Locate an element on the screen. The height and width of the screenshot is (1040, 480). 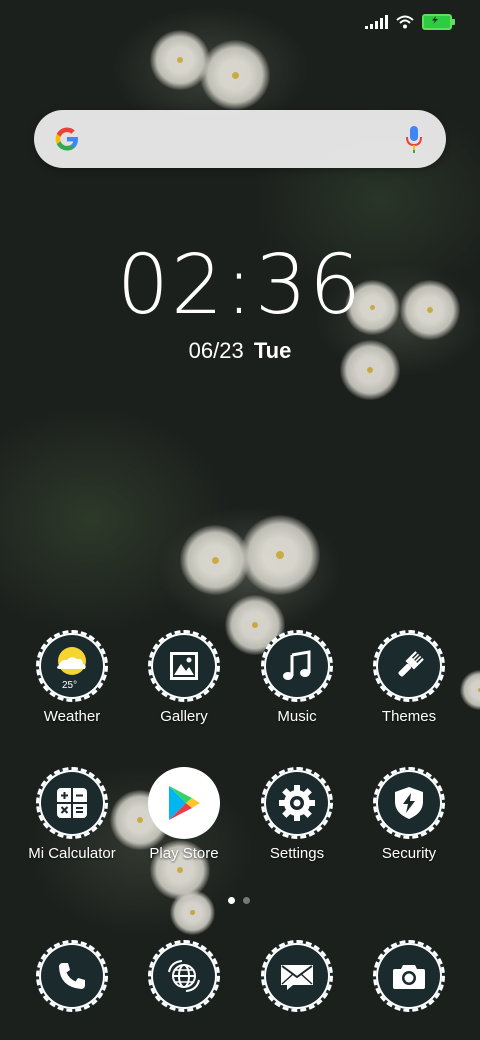
mic-icon is located at coordinates (414, 139).